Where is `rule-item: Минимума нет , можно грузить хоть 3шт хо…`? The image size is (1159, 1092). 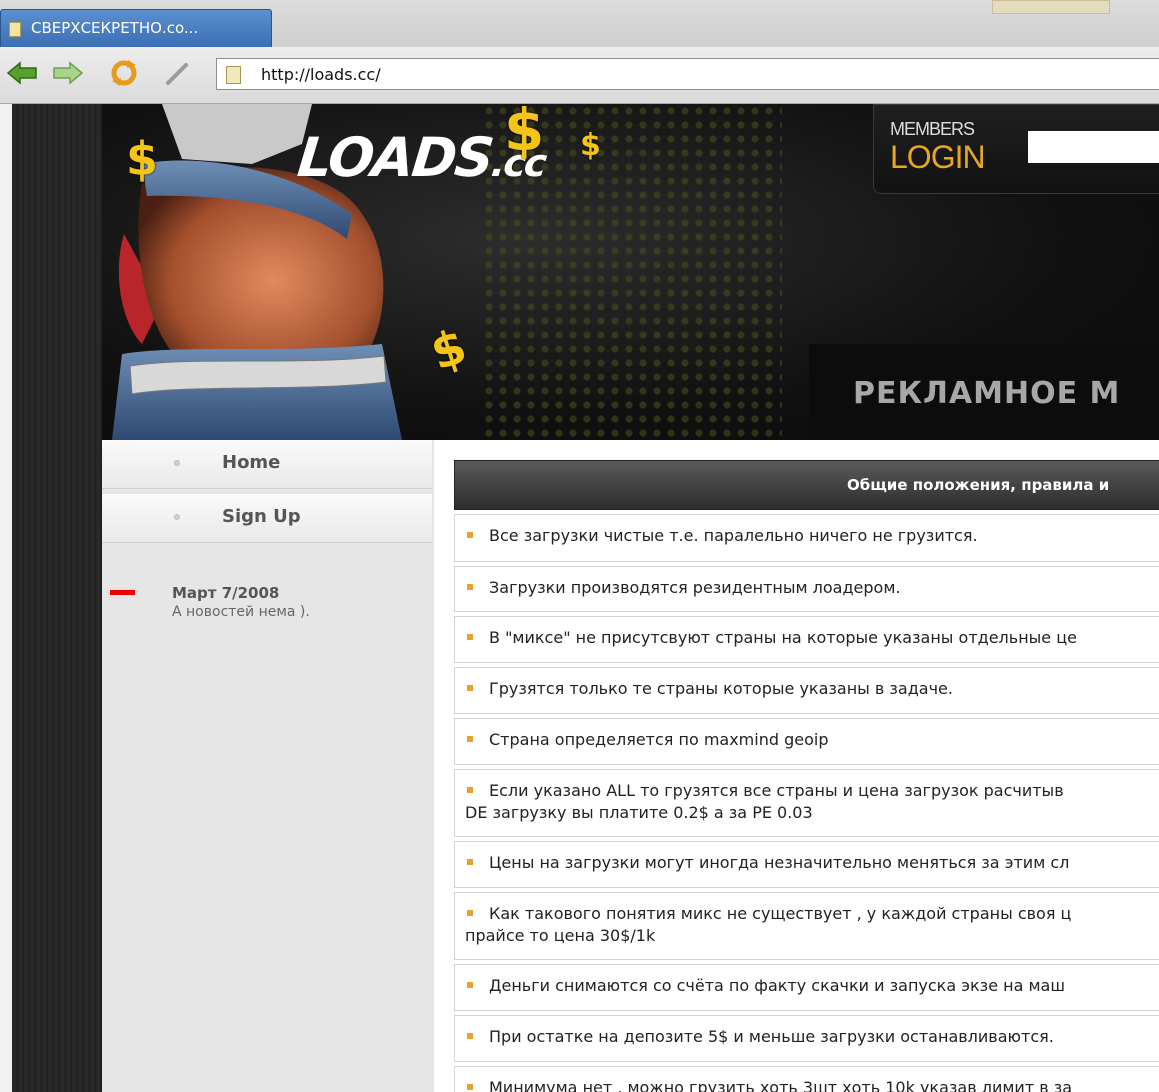 rule-item: Минимума нет , можно грузить хоть 3шт хо… is located at coordinates (806, 1079).